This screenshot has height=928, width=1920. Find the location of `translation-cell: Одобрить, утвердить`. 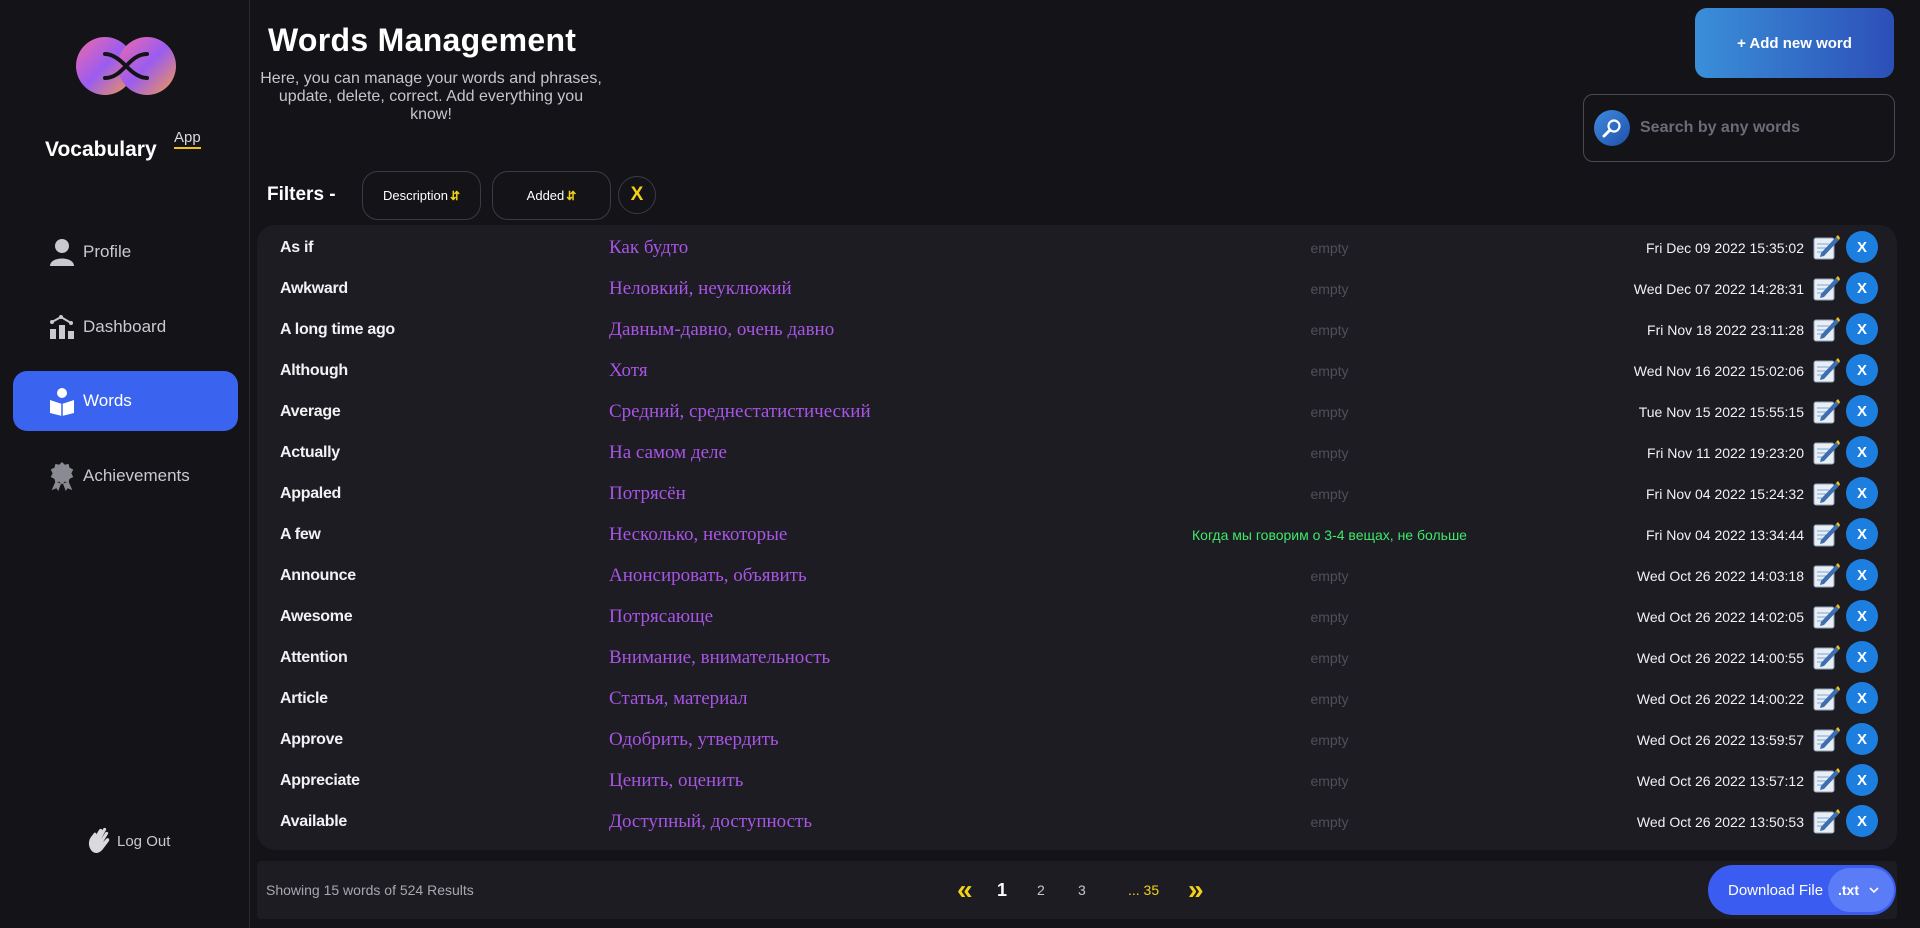

translation-cell: Одобрить, утвердить is located at coordinates (694, 739).